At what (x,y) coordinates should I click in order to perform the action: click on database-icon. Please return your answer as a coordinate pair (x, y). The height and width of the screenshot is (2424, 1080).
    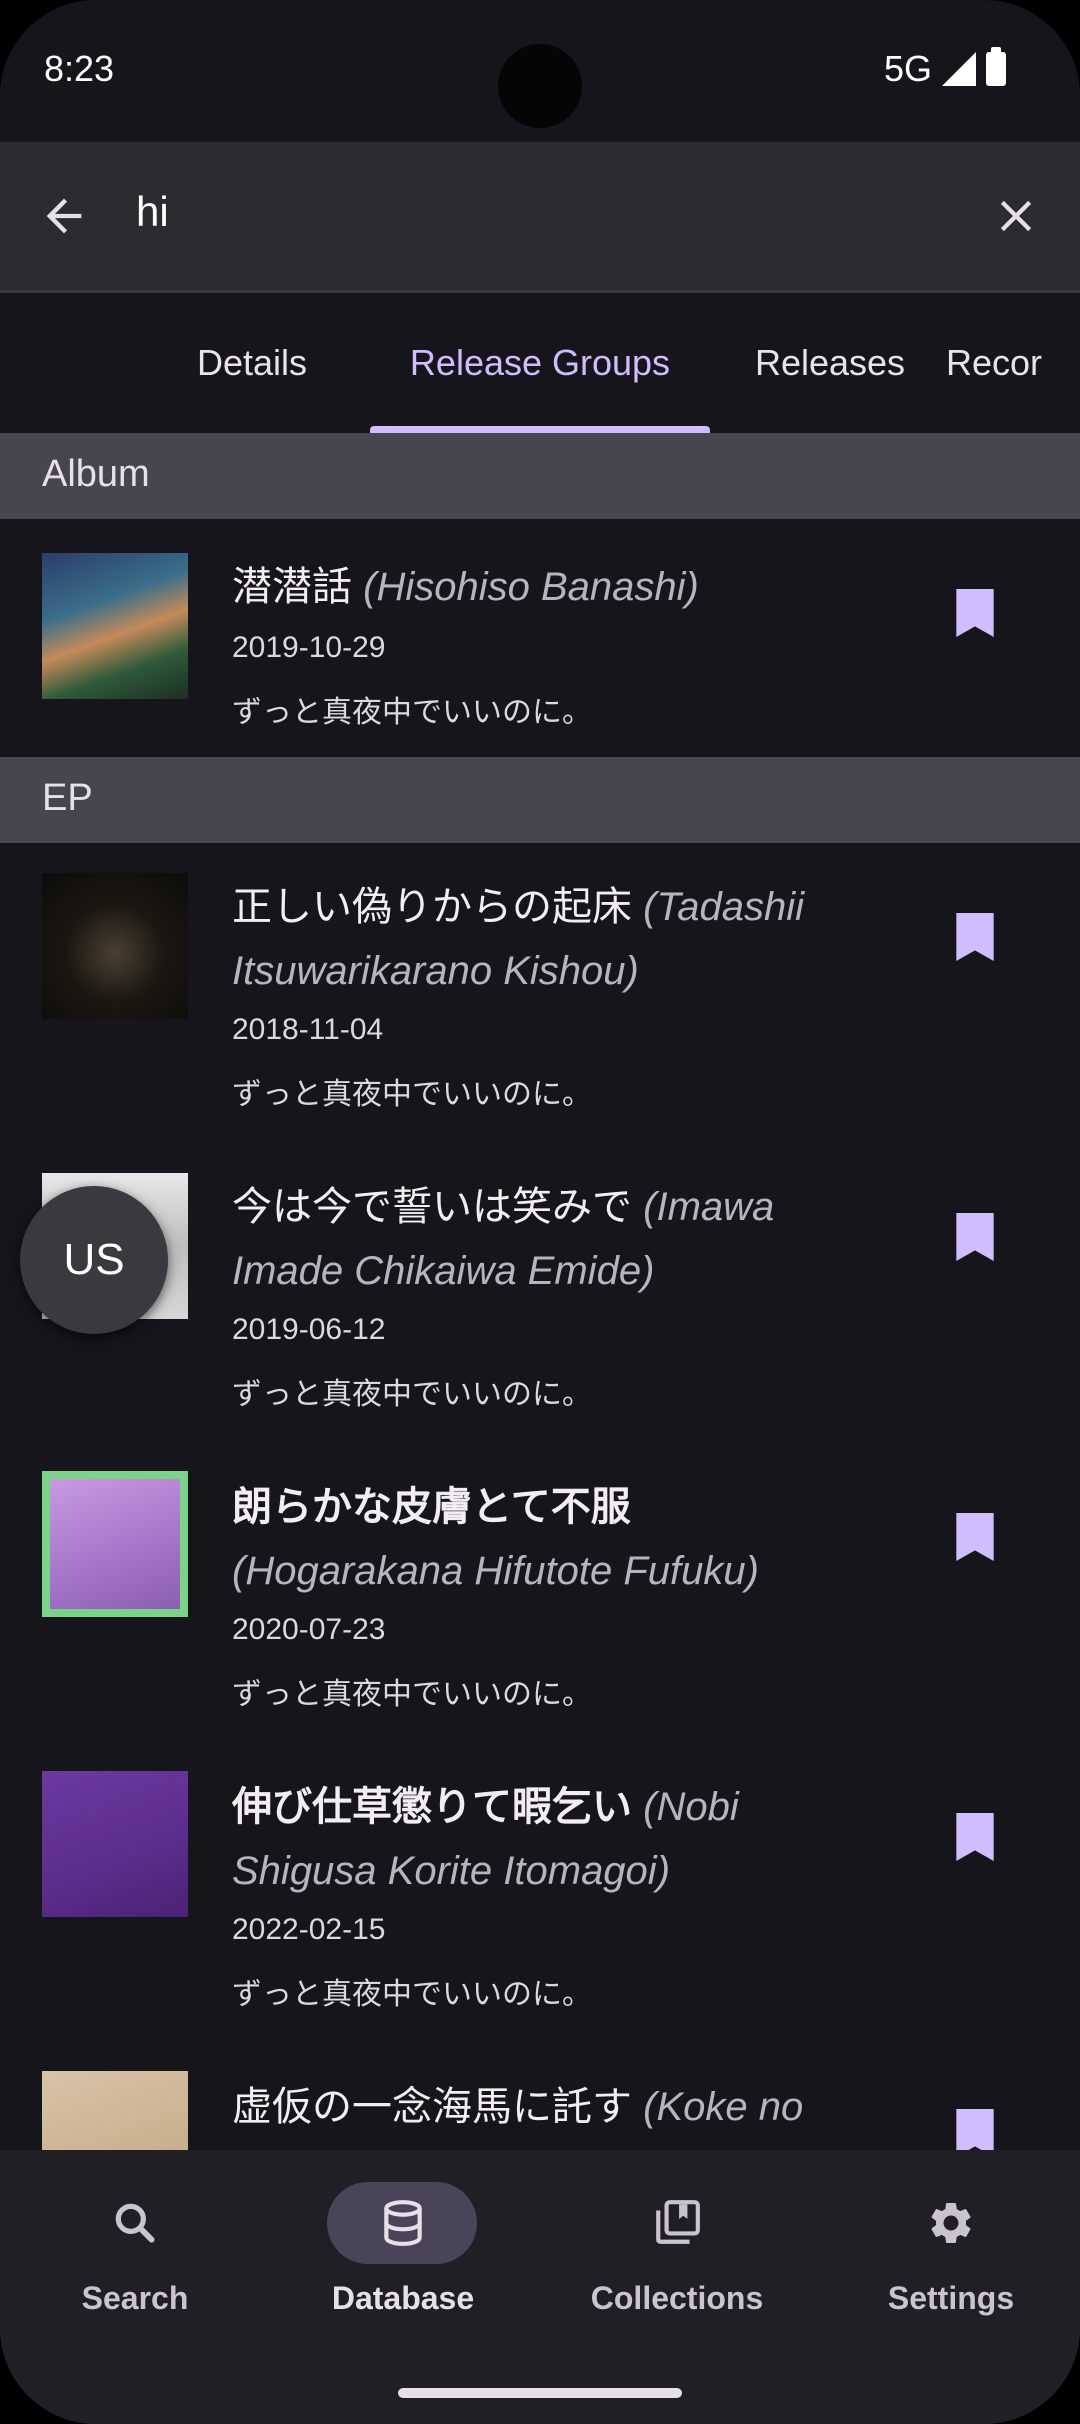
    Looking at the image, I should click on (403, 2223).